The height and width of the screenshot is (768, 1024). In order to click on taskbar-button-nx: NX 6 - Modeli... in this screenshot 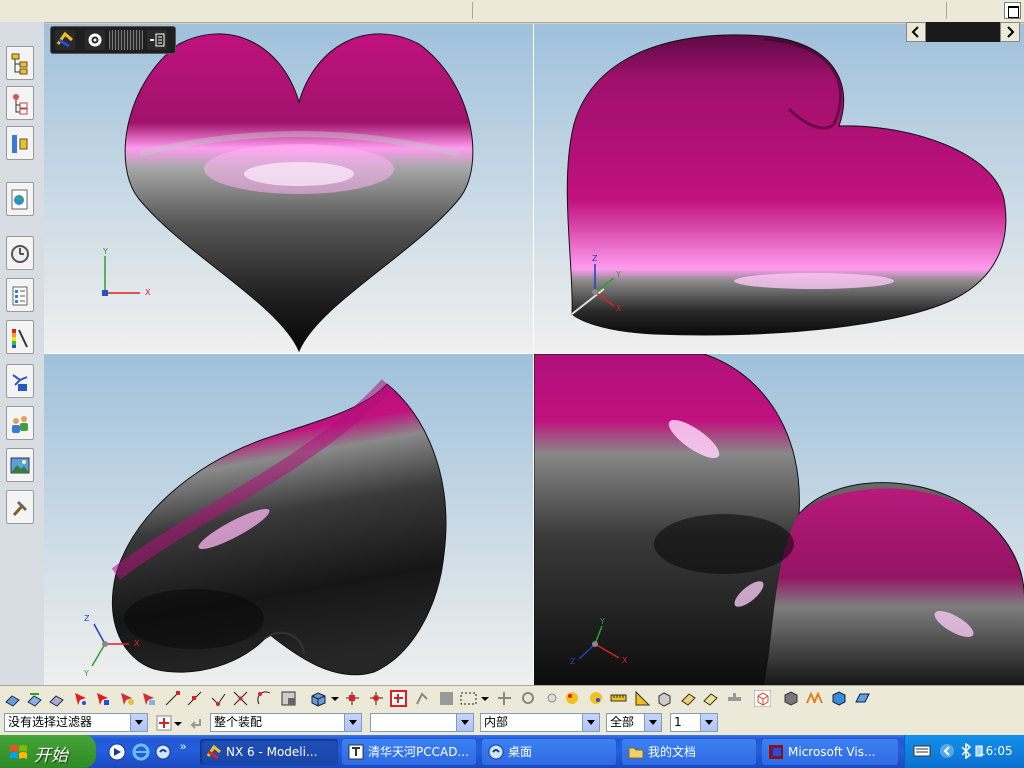, I will do `click(269, 752)`.